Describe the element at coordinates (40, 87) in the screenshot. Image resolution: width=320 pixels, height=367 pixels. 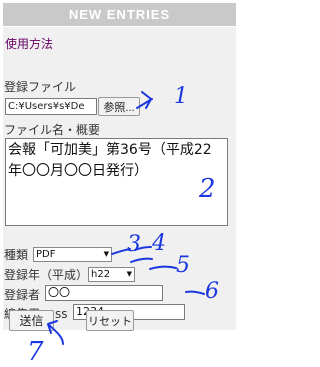
I see `file-label: 登録ファイル` at that location.